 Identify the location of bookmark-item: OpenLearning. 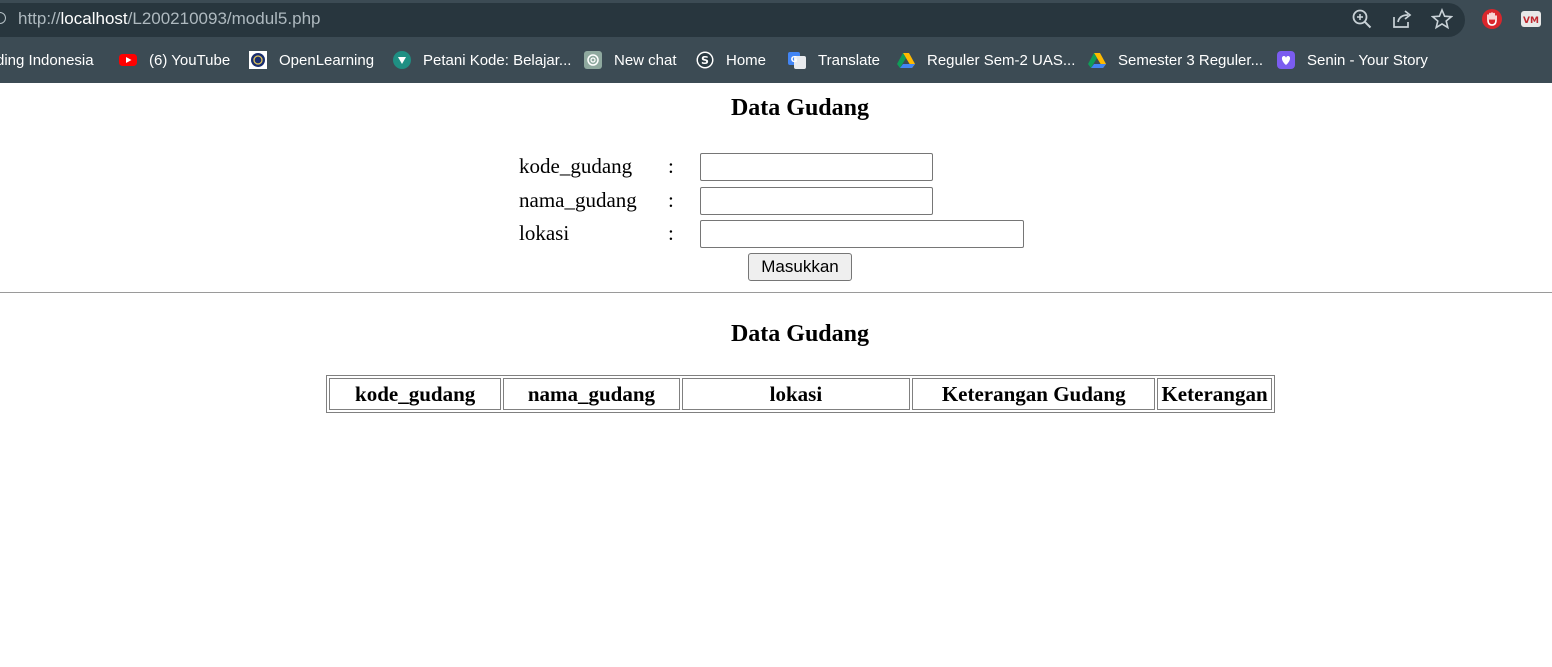
(311, 60).